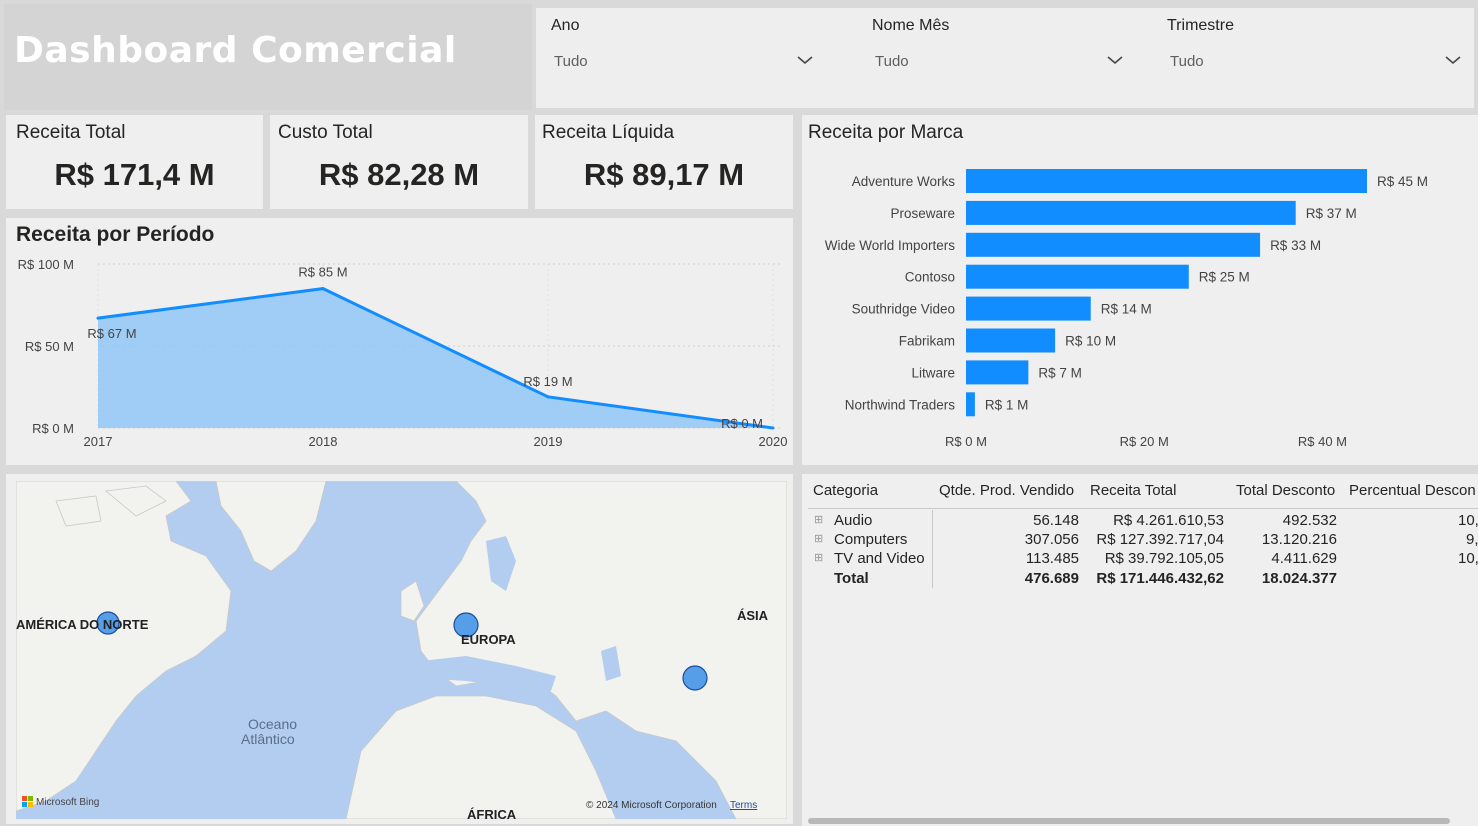  What do you see at coordinates (67, 802) in the screenshot?
I see `bing-label: Microsoft Bing` at bounding box center [67, 802].